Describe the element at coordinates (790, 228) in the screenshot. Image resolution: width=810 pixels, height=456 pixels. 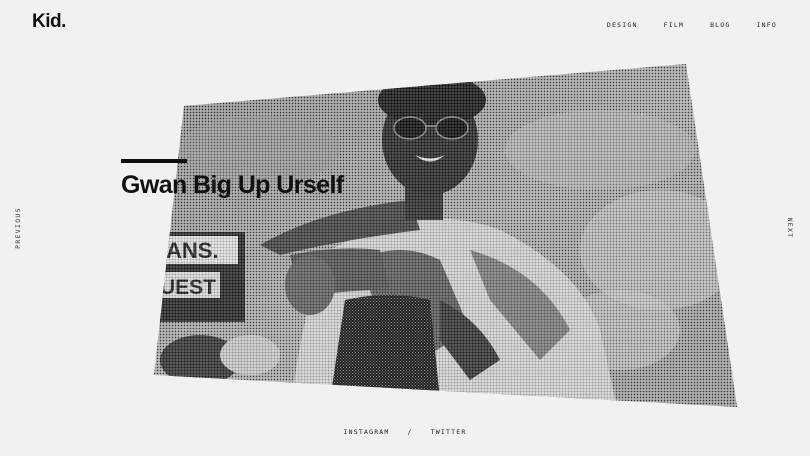
I see `next-link: NEXT` at that location.